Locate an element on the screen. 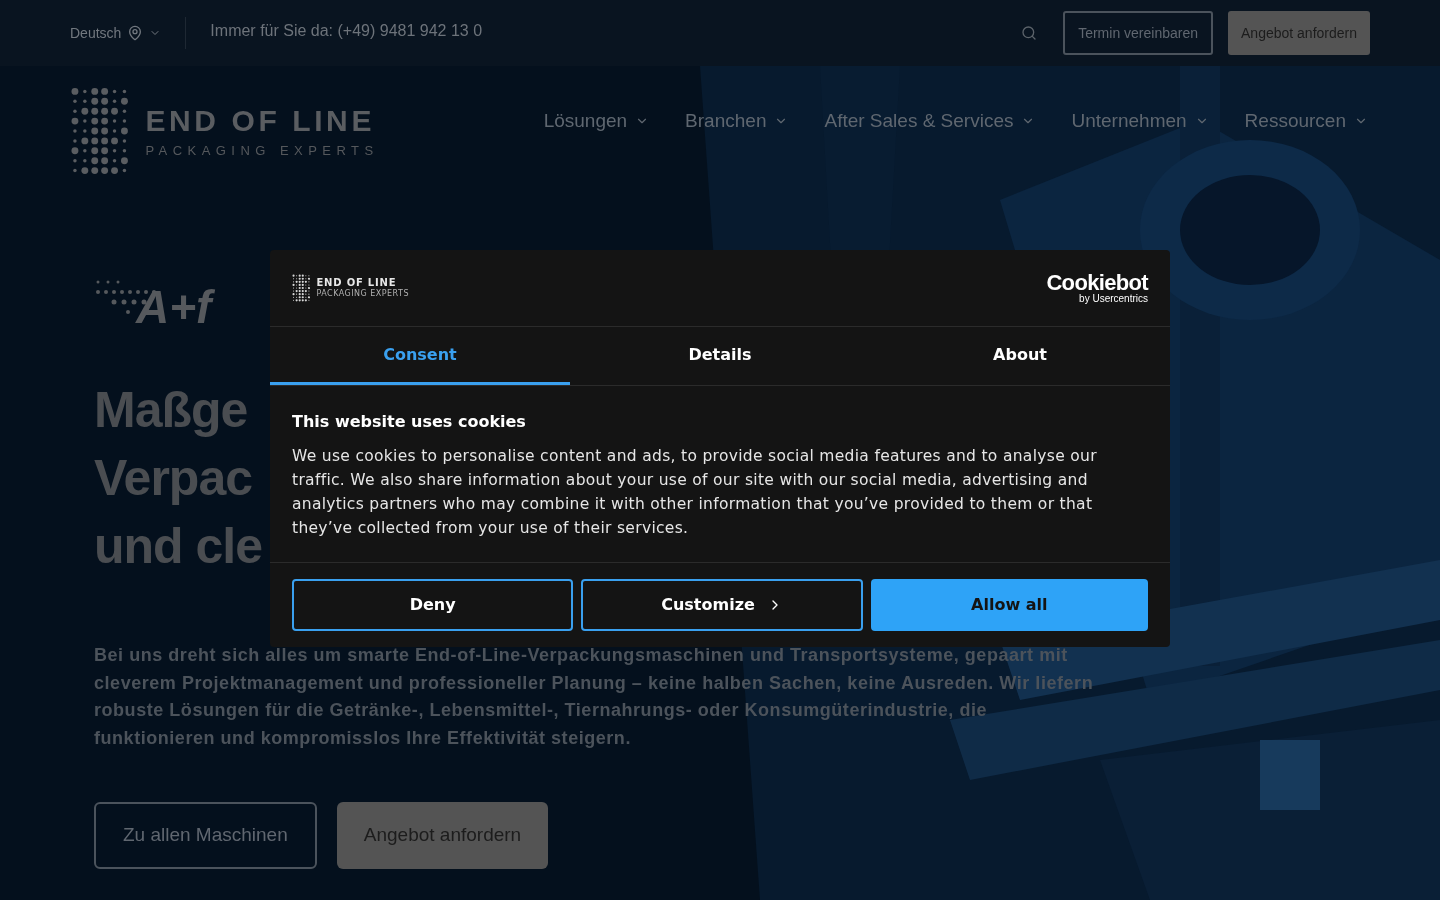 This screenshot has width=1440, height=900. dialog-tab: About is located at coordinates (1020, 356).